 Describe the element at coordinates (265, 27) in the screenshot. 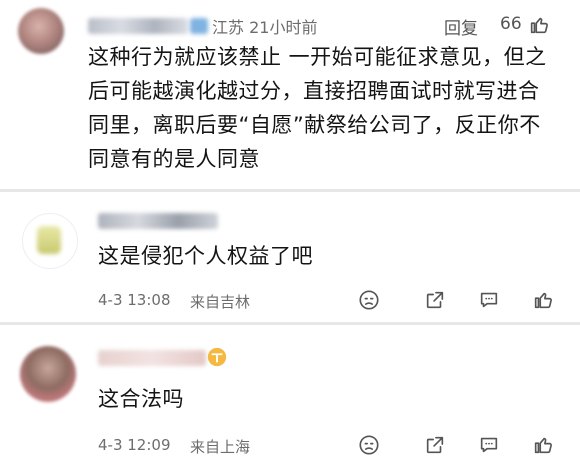

I see `comment-location-time: 江苏 21小时前` at that location.